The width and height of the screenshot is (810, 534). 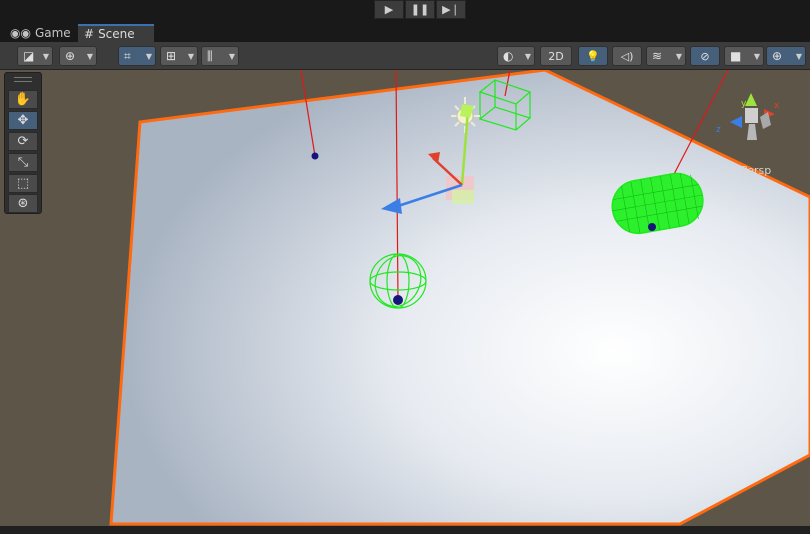 What do you see at coordinates (666, 56) in the screenshot?
I see `effects-dropdown: ≋ ▼` at bounding box center [666, 56].